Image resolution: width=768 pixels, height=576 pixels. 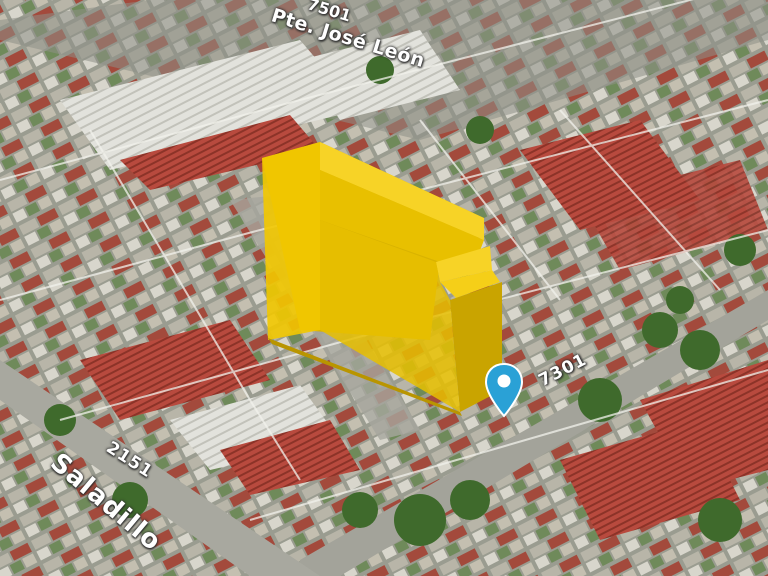 I want to click on location-pin-icon, so click(x=504, y=390).